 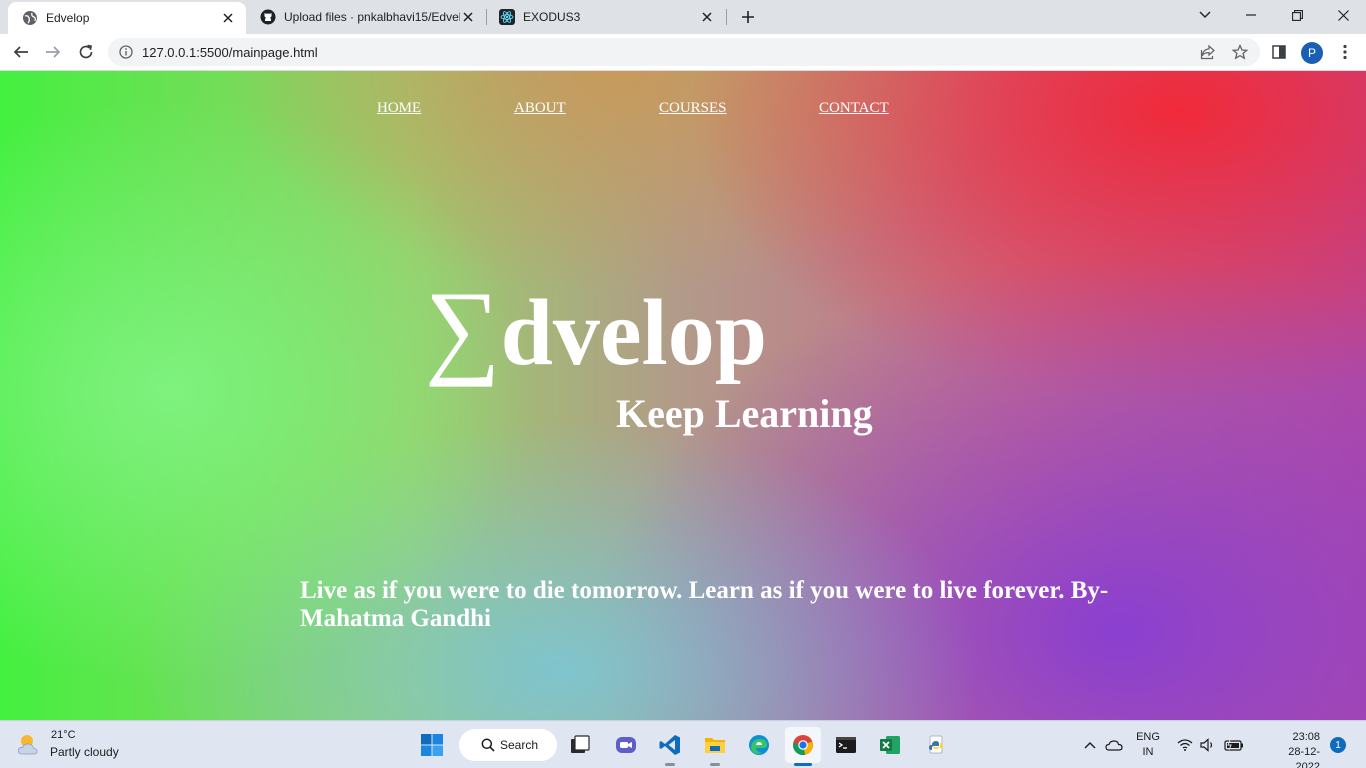 What do you see at coordinates (759, 745) in the screenshot?
I see `edge-icon` at bounding box center [759, 745].